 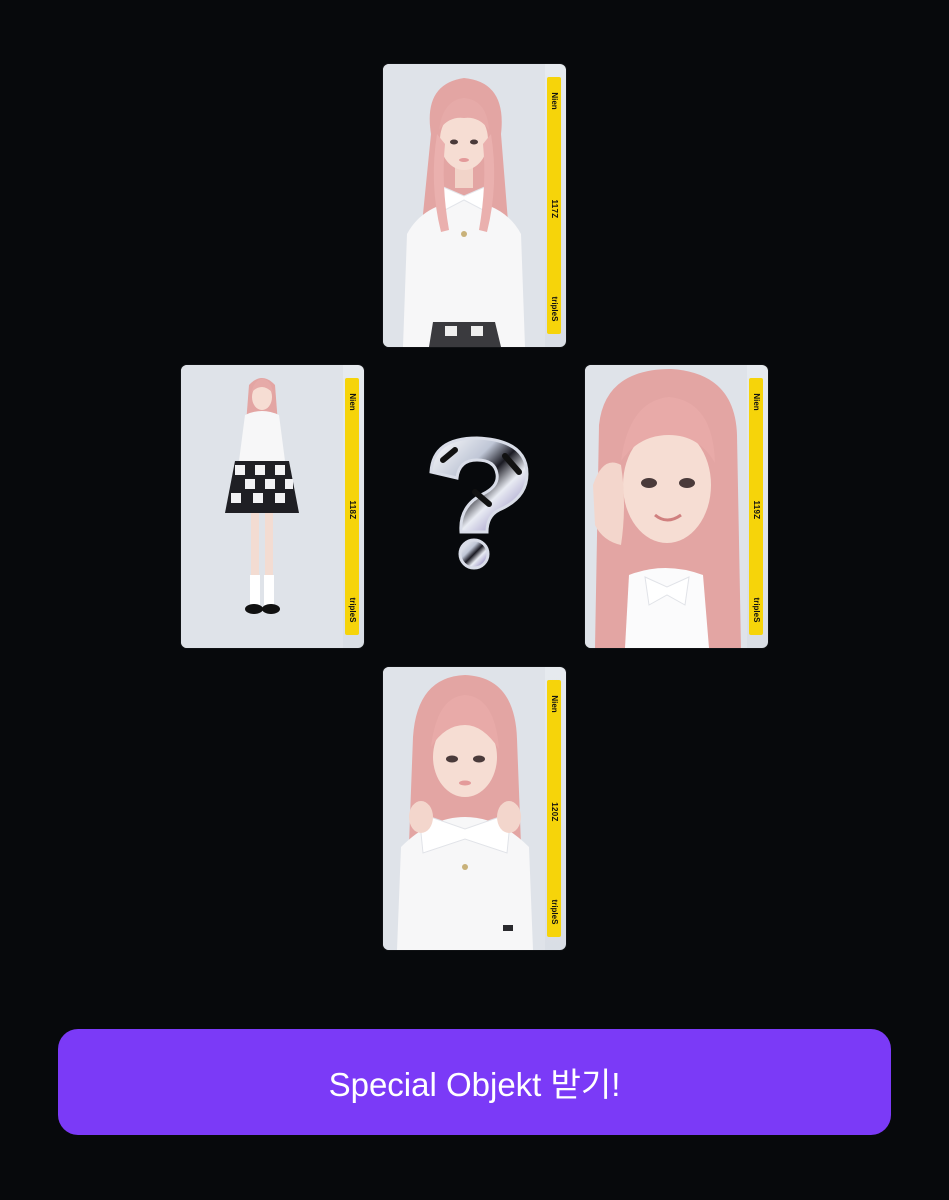 I want to click on objekt-card-bottom: Nien 120Z tripleS, so click(x=474, y=808).